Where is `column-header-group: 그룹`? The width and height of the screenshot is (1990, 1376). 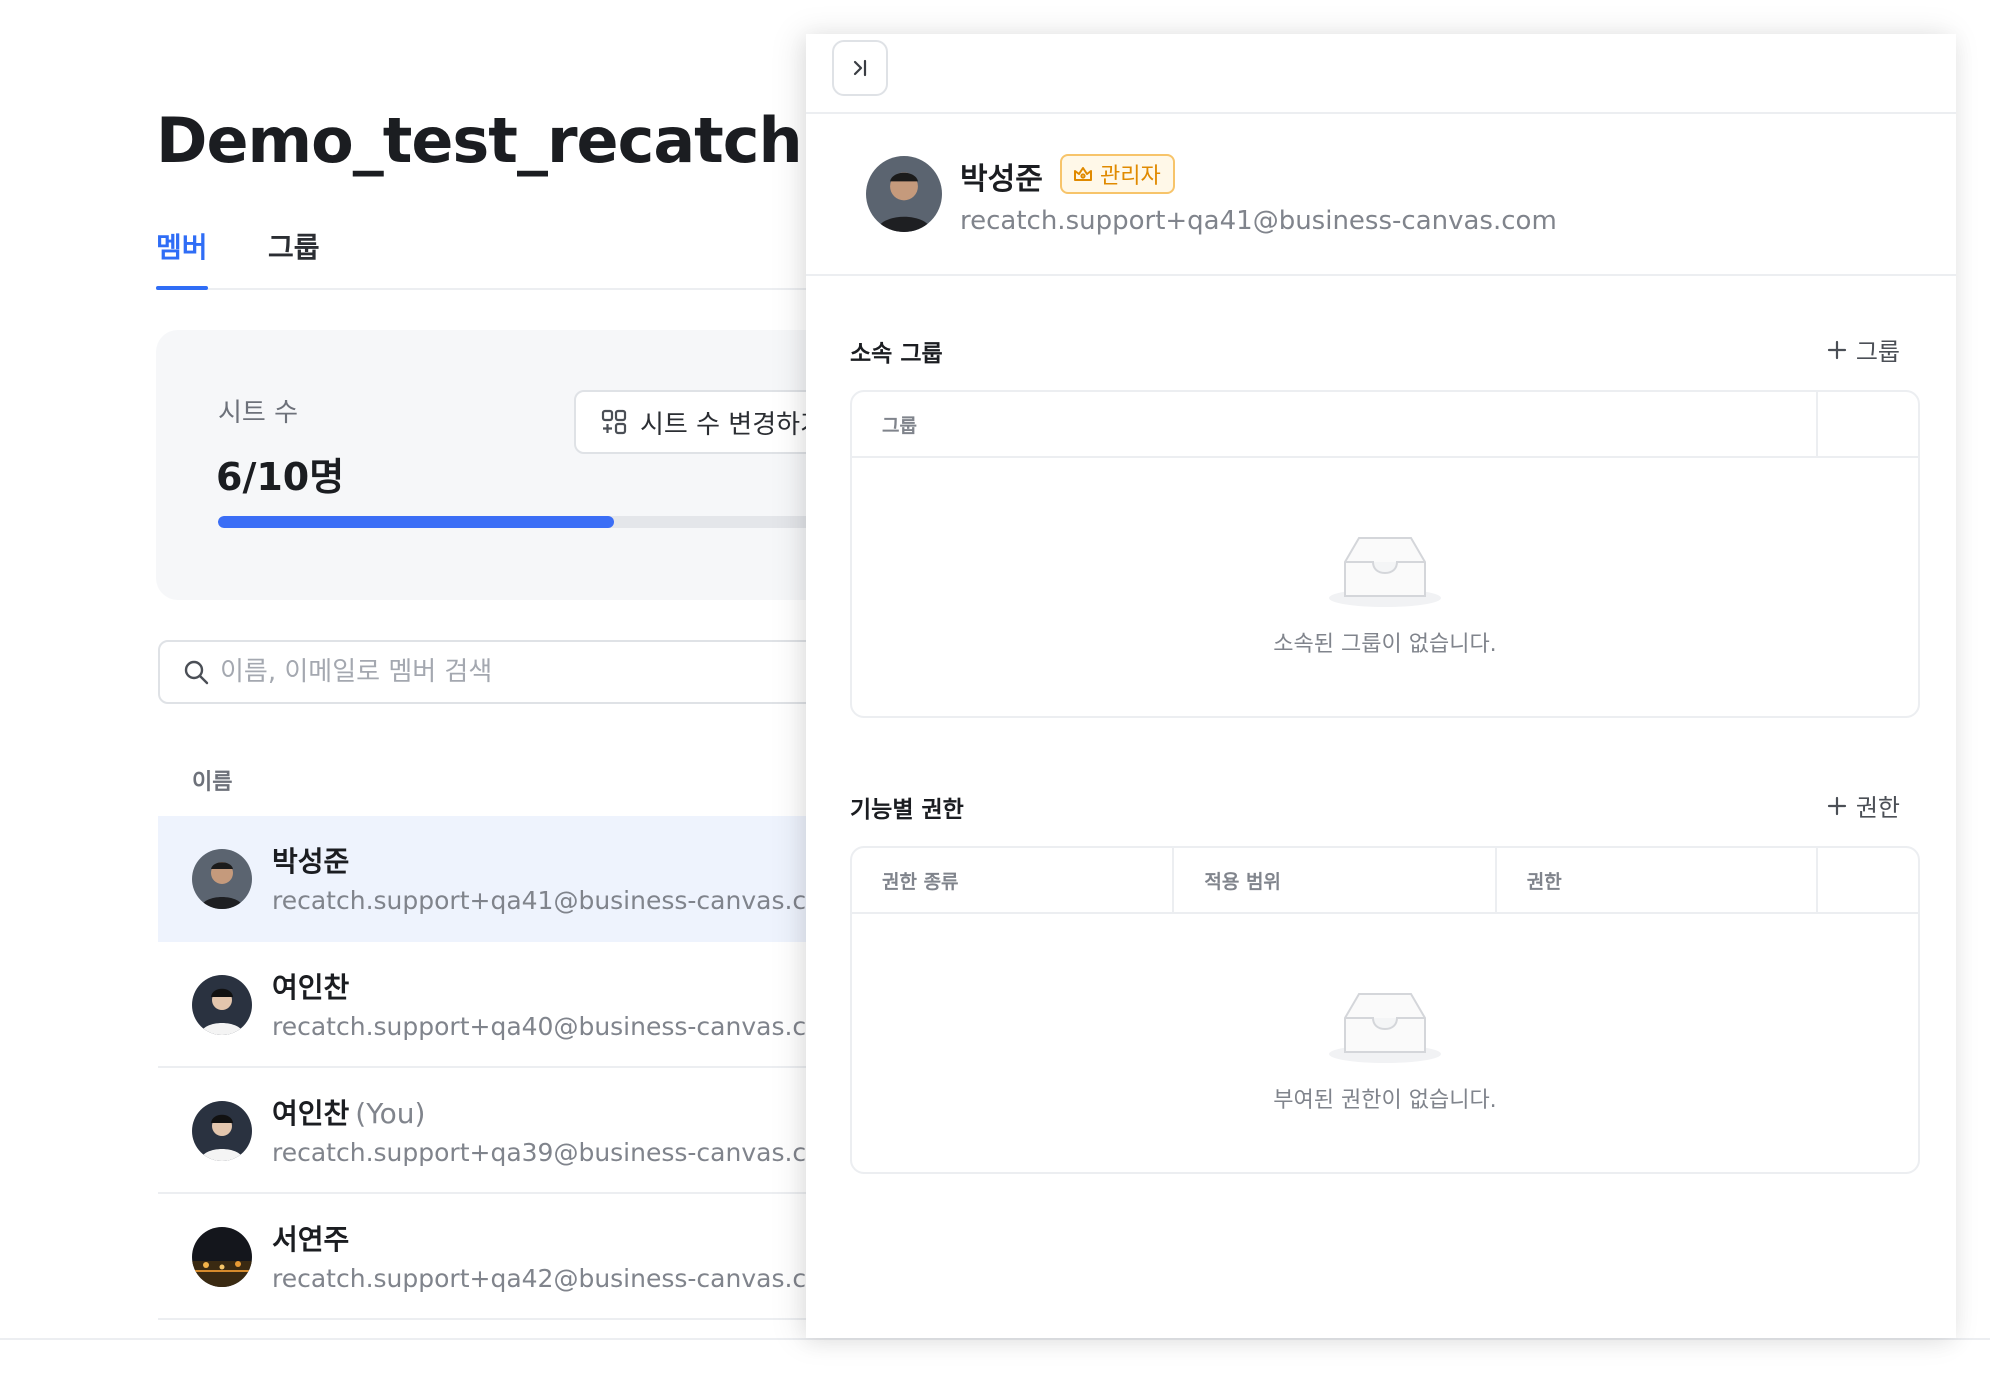
column-header-group: 그룹 is located at coordinates (1335, 424).